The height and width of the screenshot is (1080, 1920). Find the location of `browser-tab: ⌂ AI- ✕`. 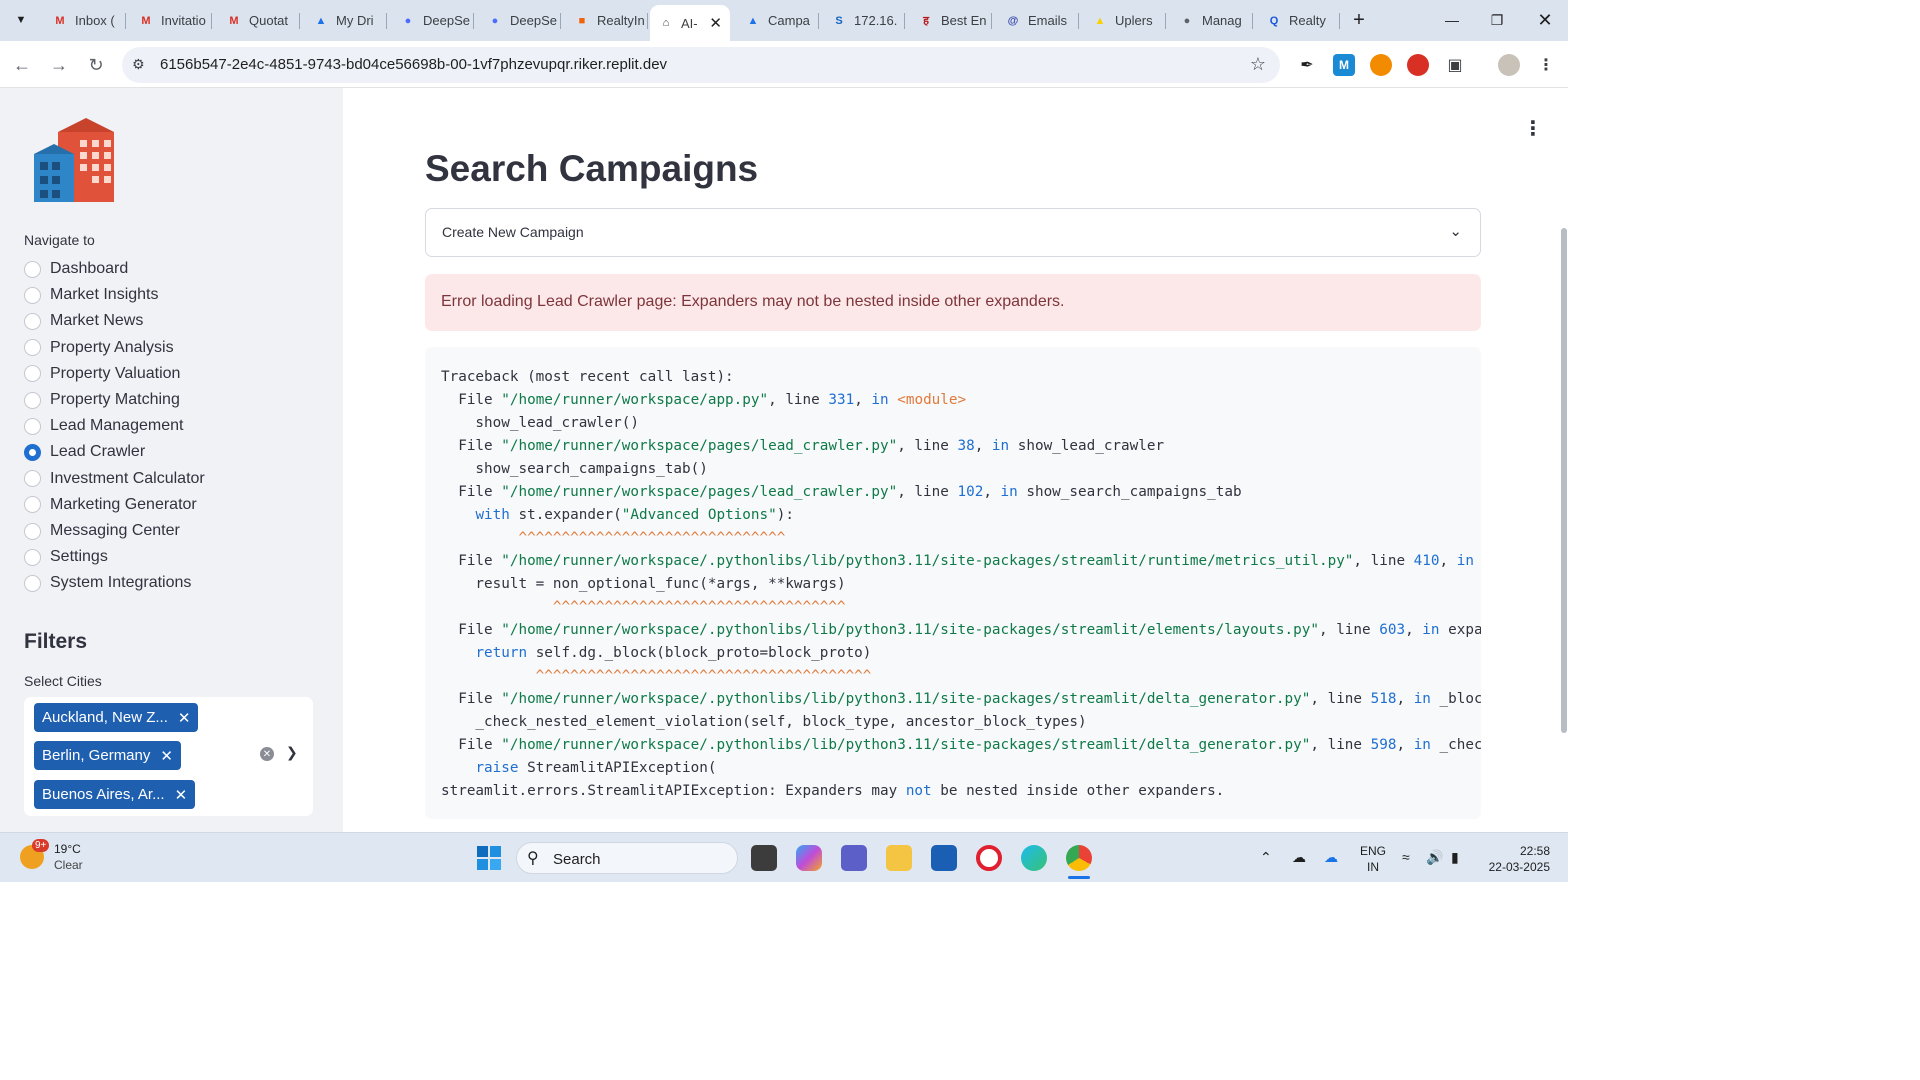

browser-tab: ⌂ AI- ✕ is located at coordinates (690, 23).